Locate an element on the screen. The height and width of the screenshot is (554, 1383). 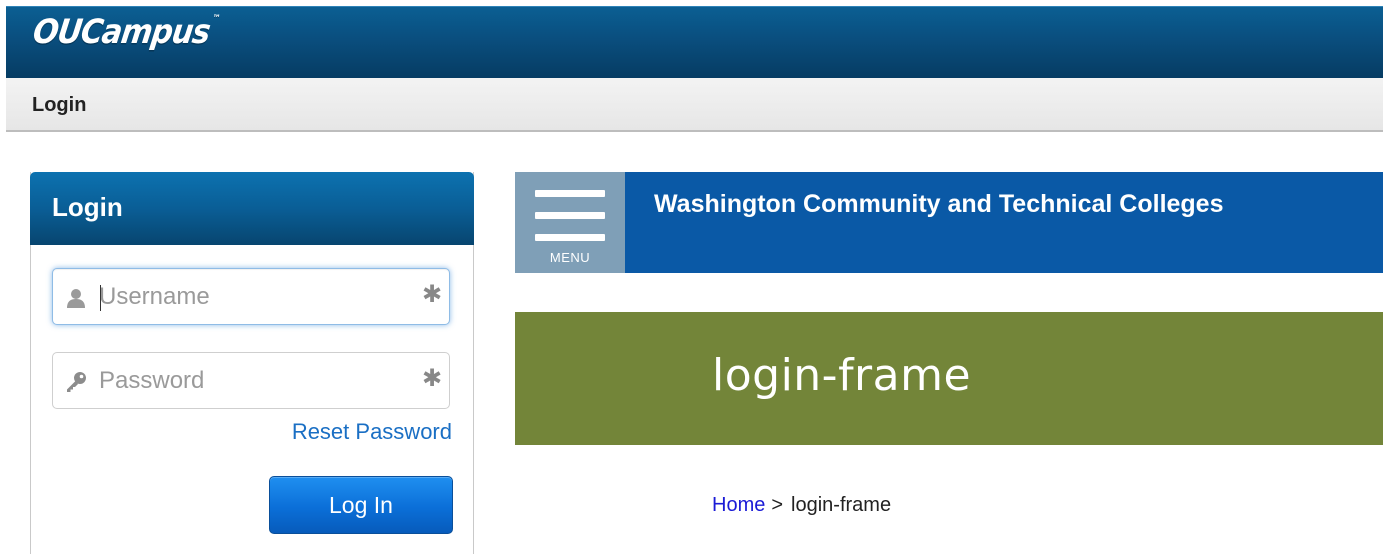
ou-campus-logo: OUCampus™ is located at coordinates (125, 35).